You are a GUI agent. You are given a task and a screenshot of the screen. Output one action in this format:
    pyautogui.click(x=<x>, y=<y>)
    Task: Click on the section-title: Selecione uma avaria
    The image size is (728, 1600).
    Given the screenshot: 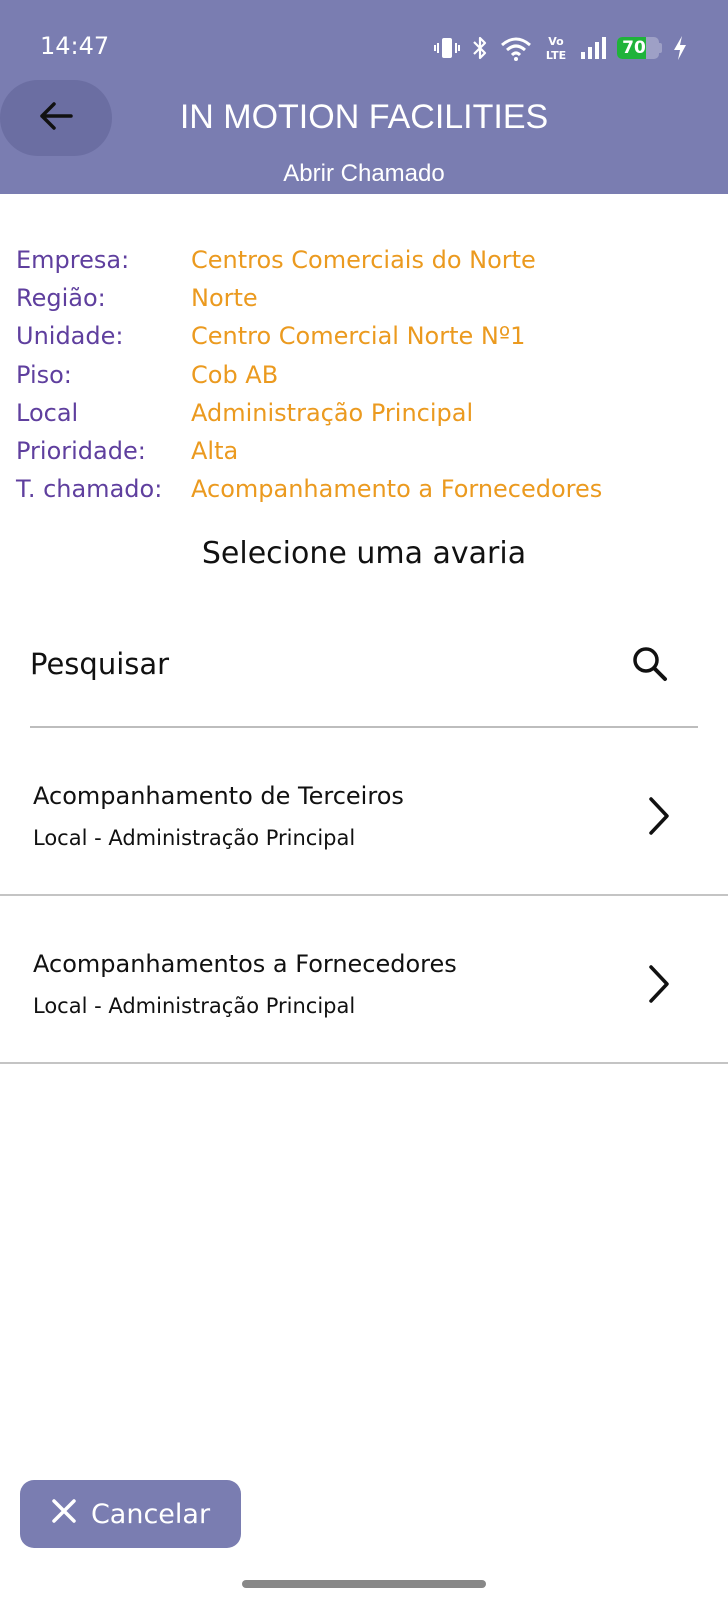 What is the action you would take?
    pyautogui.click(x=364, y=553)
    